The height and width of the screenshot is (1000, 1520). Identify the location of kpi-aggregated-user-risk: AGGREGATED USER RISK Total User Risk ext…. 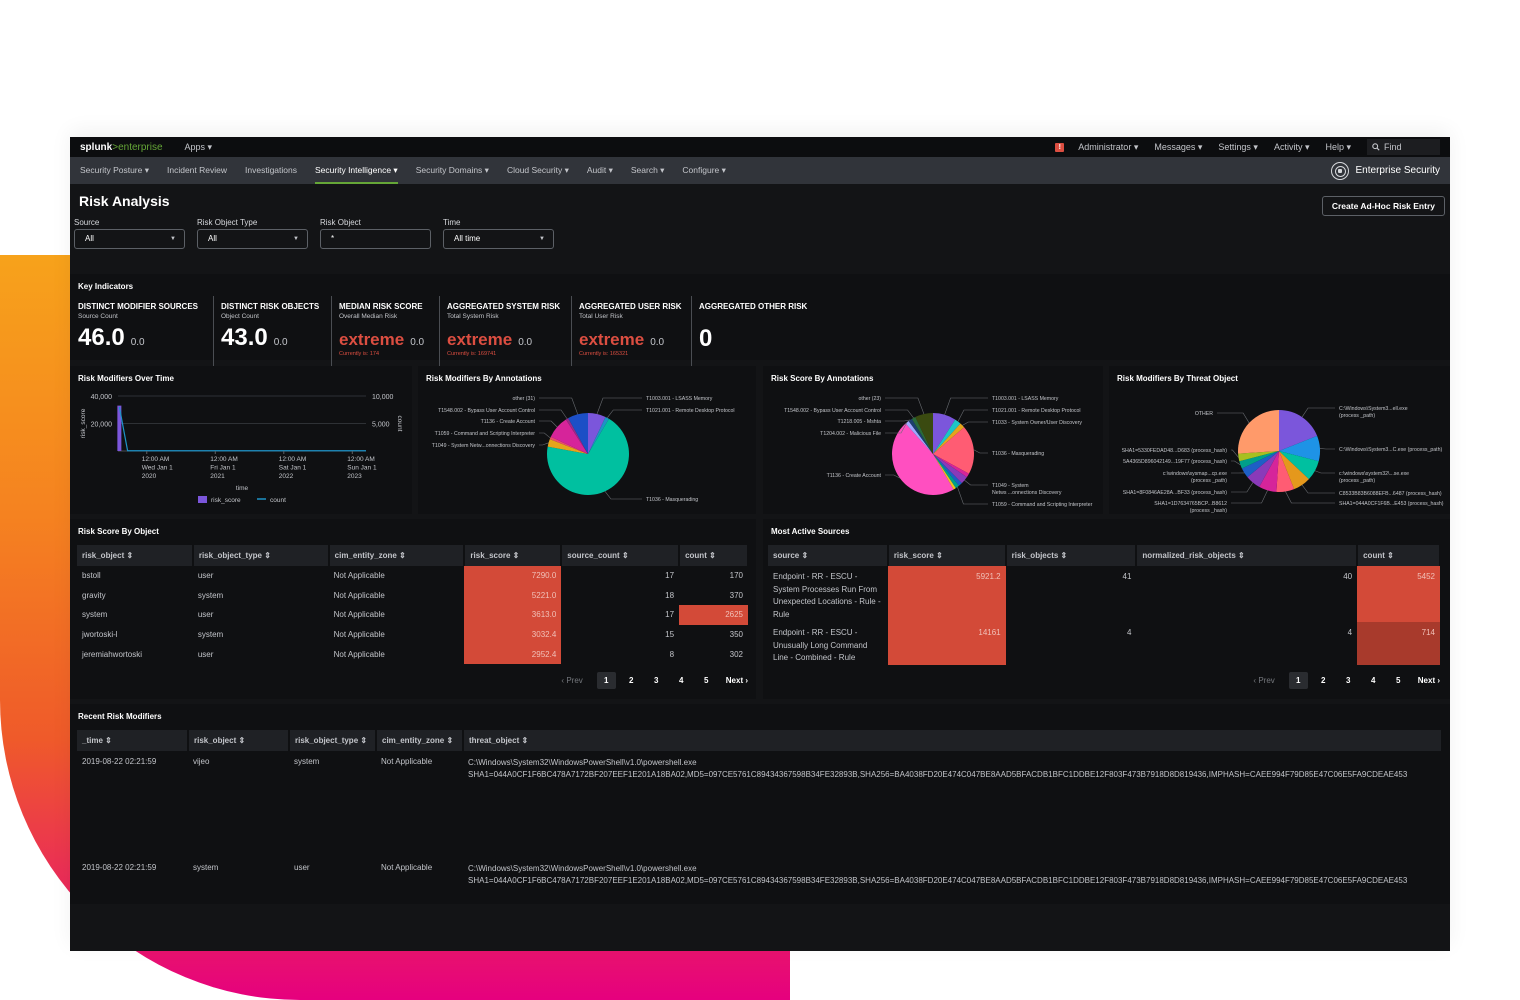
(631, 331).